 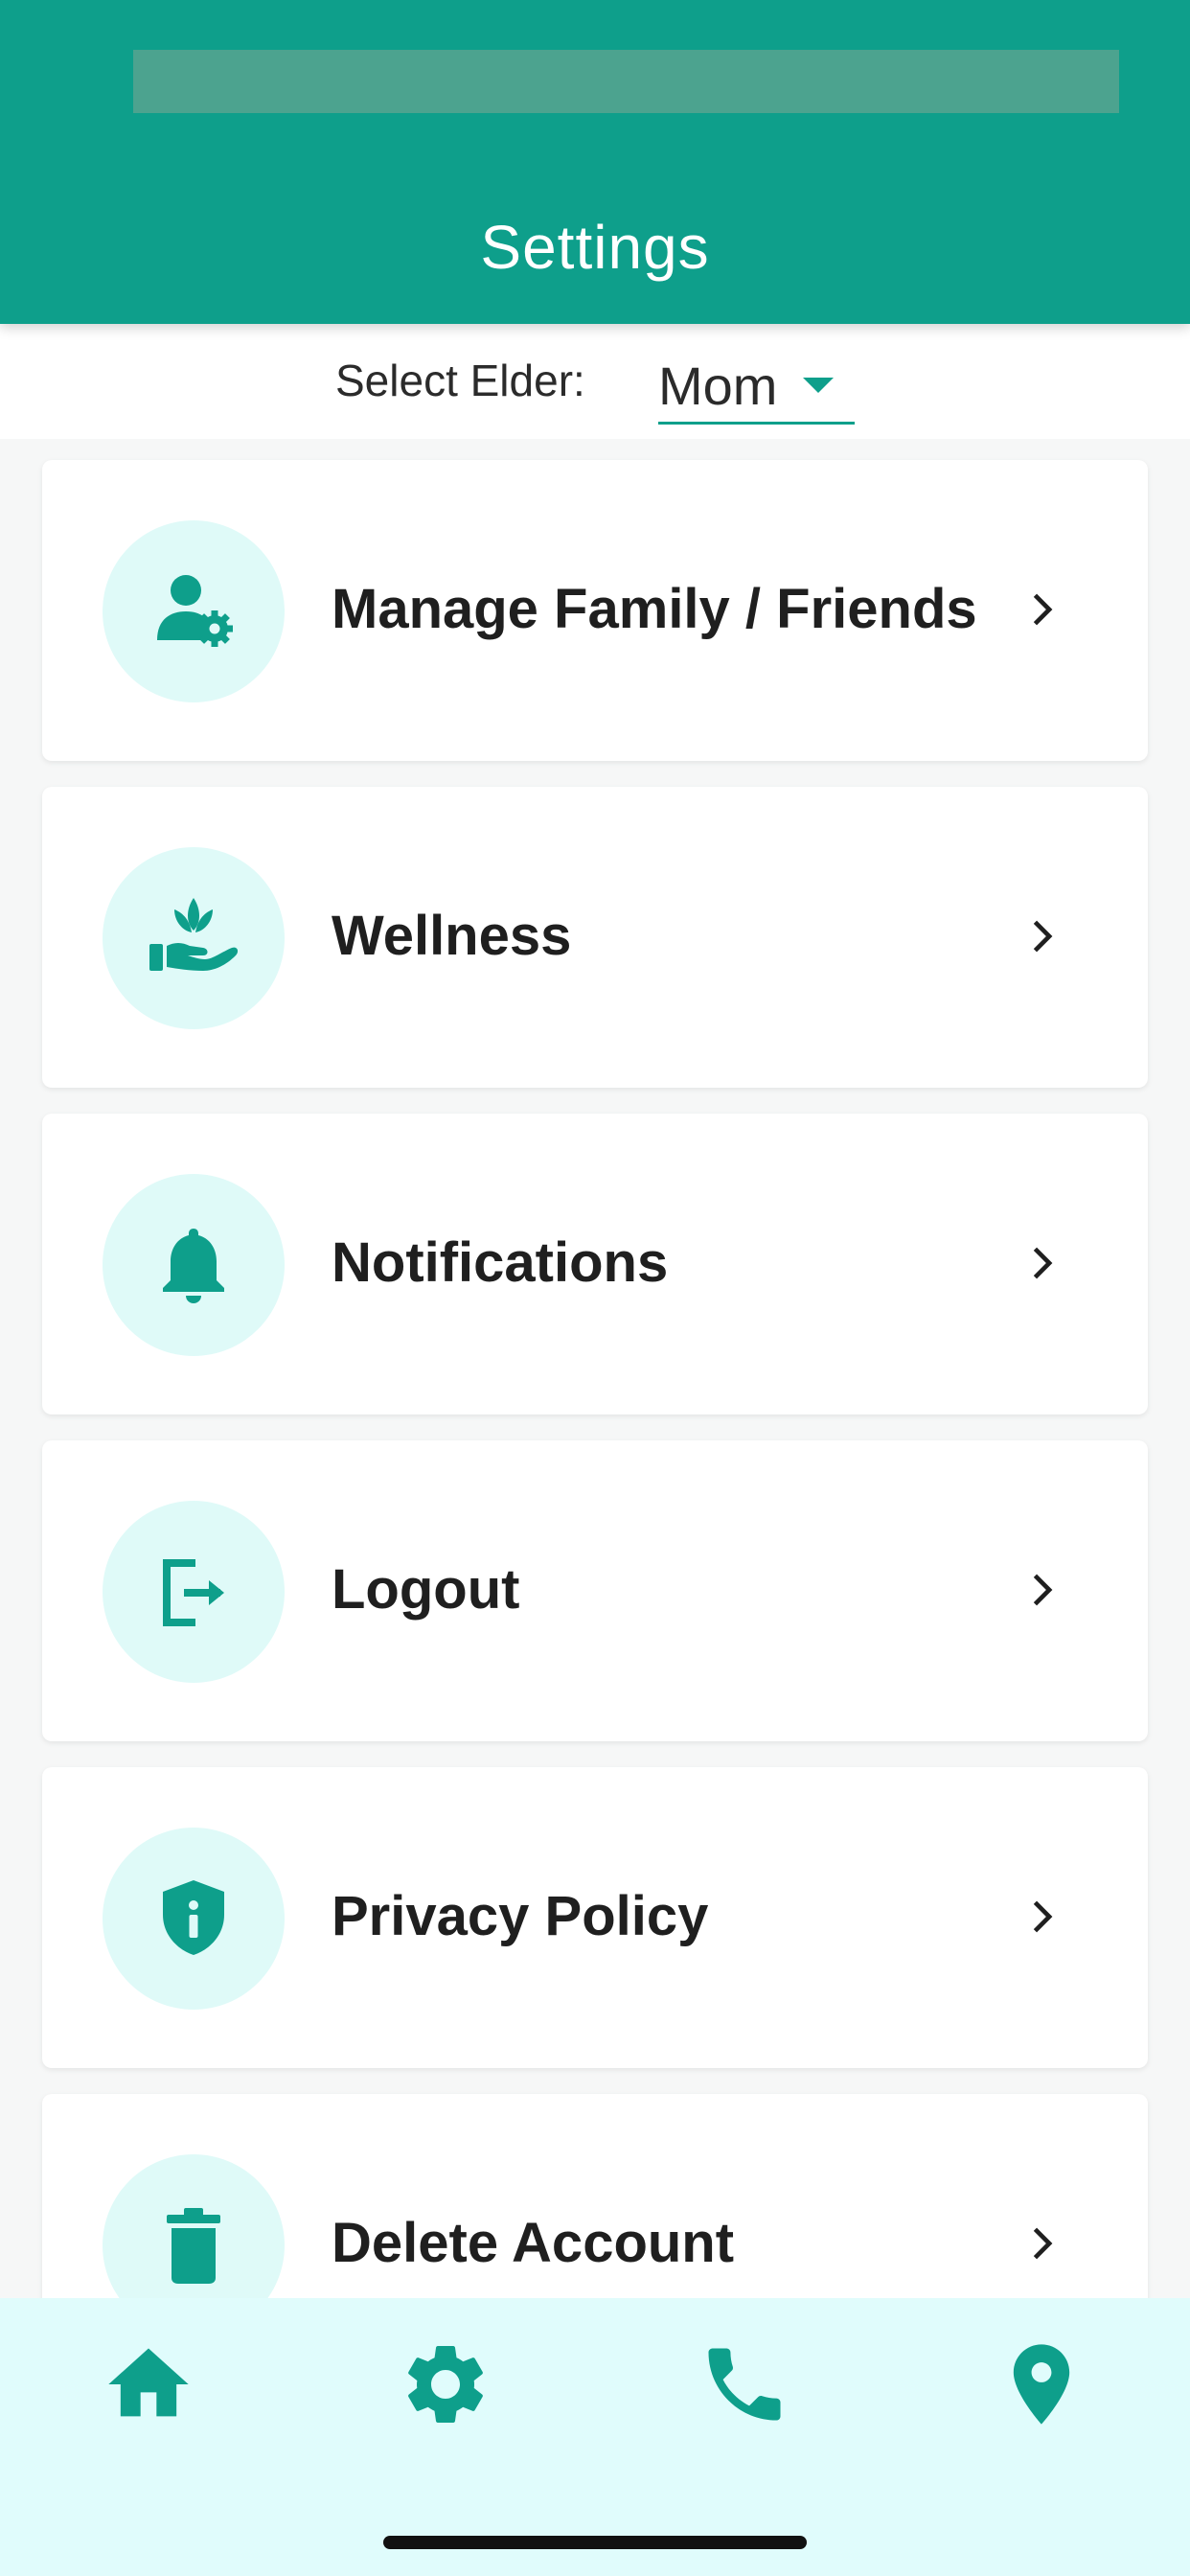 I want to click on home-indicator, so click(x=595, y=2542).